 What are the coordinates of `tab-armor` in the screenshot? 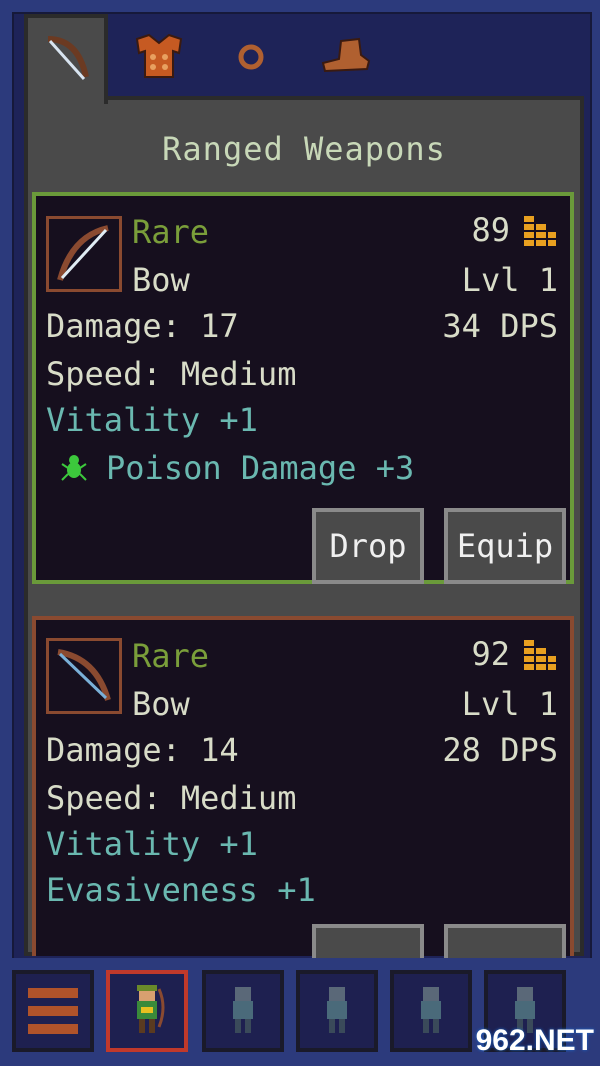 It's located at (159, 57).